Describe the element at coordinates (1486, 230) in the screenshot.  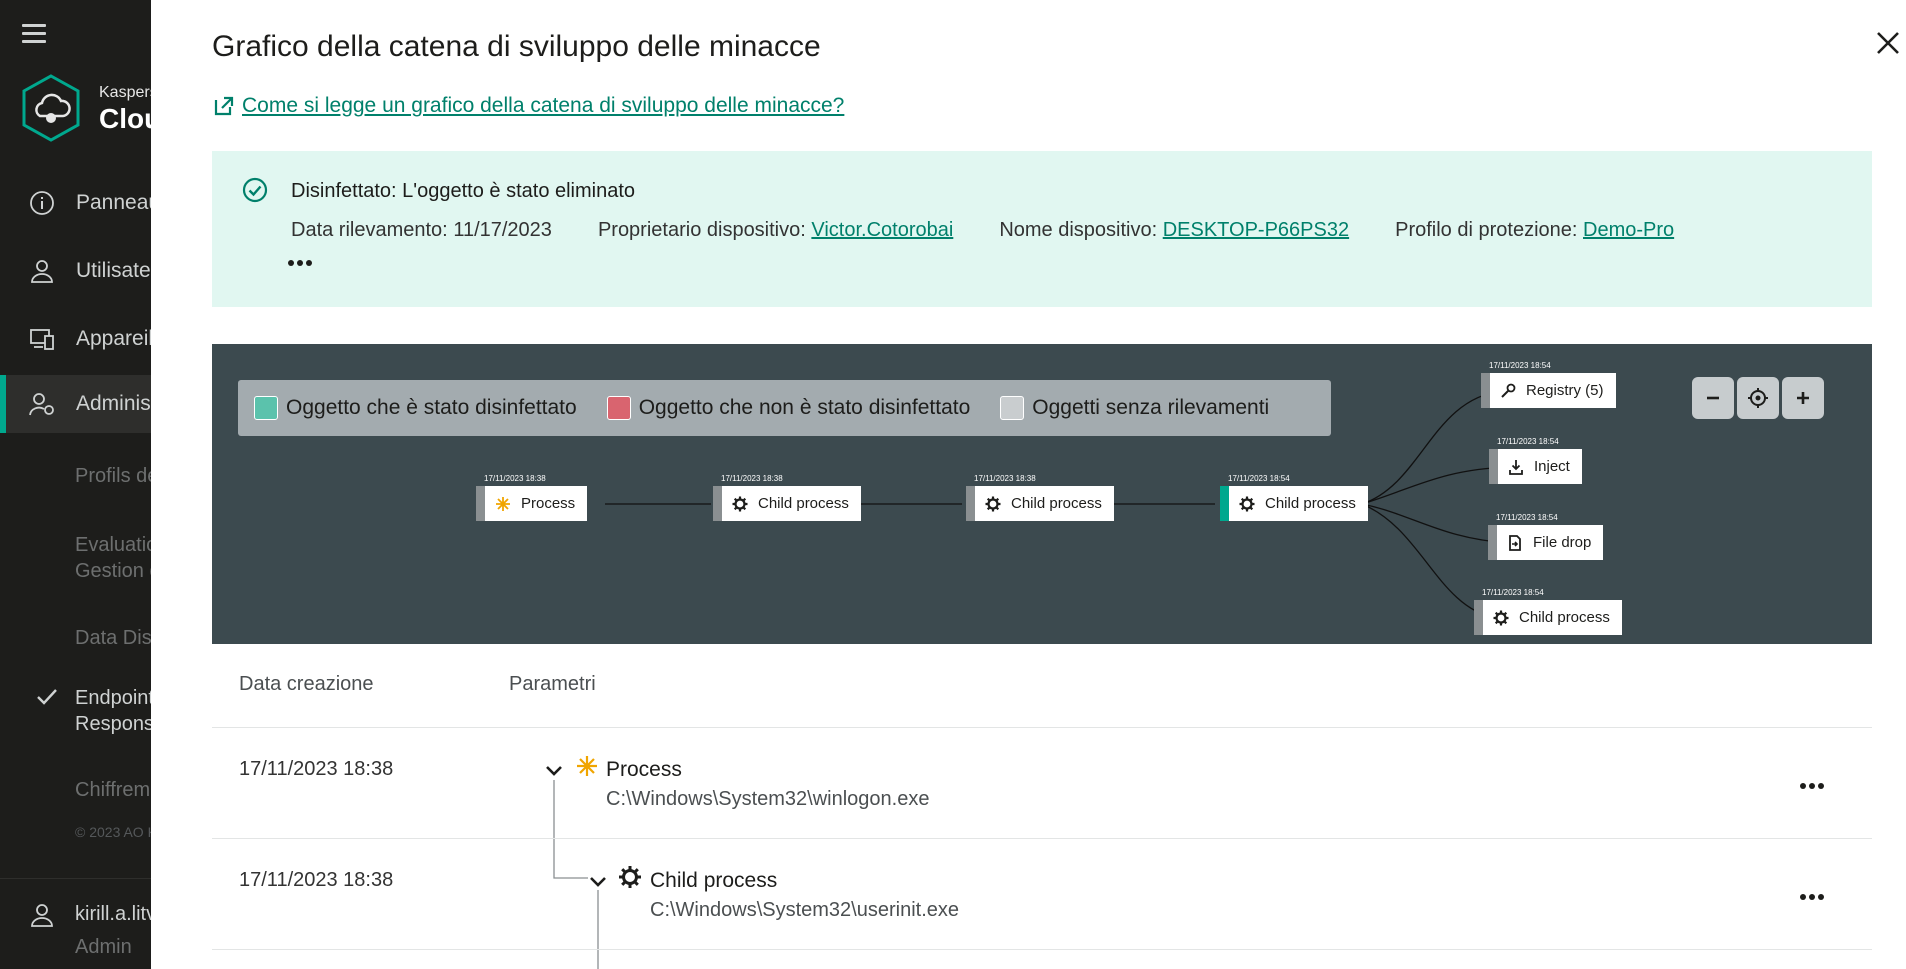
I see `protection-profile-label: Profilo di protezione:` at that location.